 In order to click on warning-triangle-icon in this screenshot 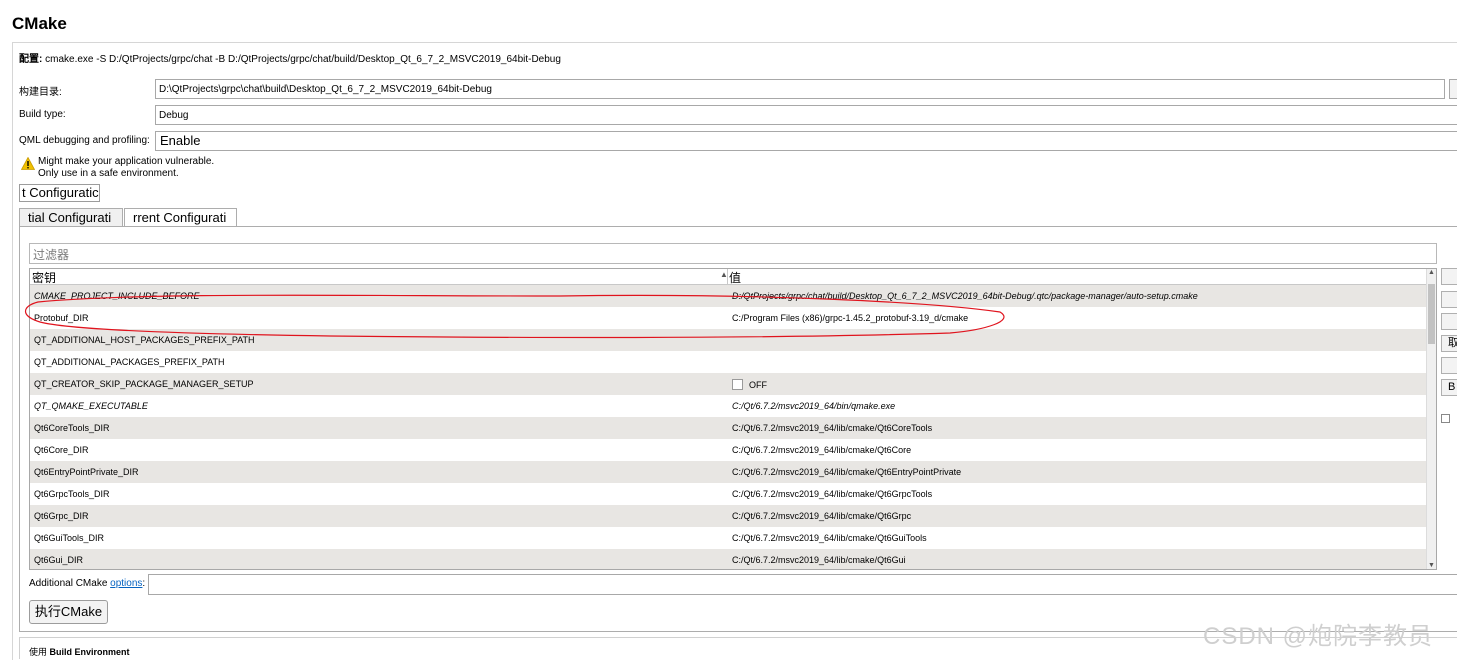, I will do `click(28, 163)`.